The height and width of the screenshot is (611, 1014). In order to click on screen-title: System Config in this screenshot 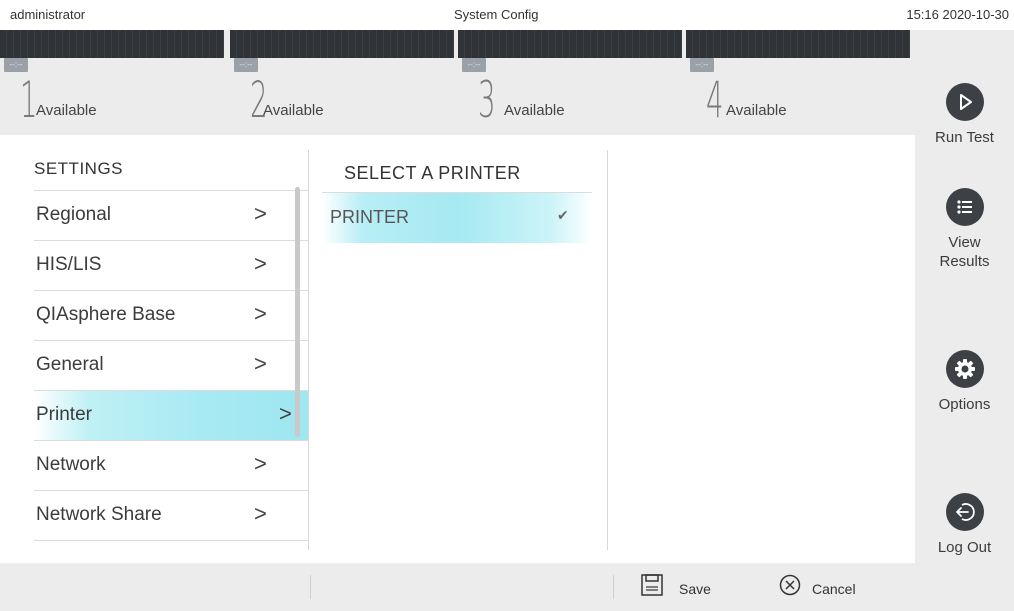, I will do `click(496, 14)`.